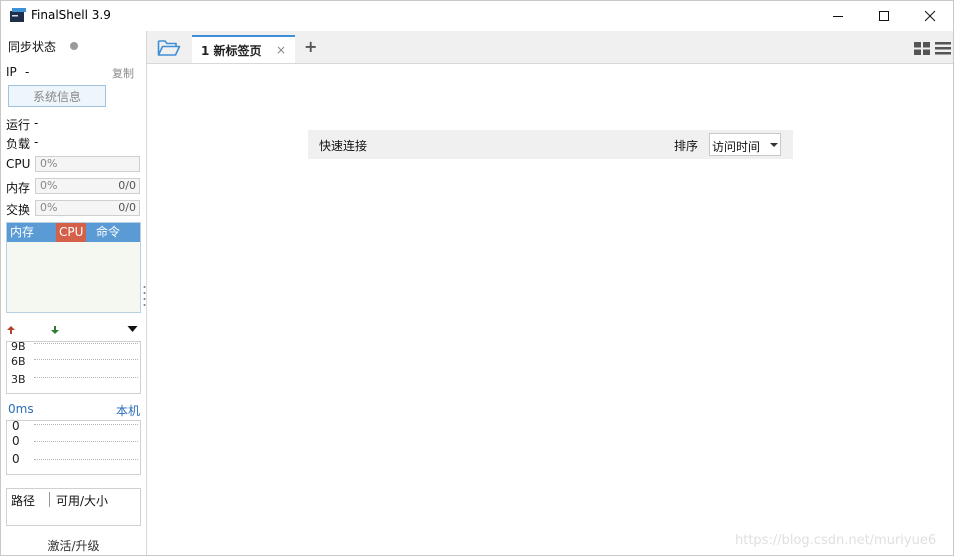 The image size is (954, 556). I want to click on disk-table: 路径 可用/大小, so click(73, 507).